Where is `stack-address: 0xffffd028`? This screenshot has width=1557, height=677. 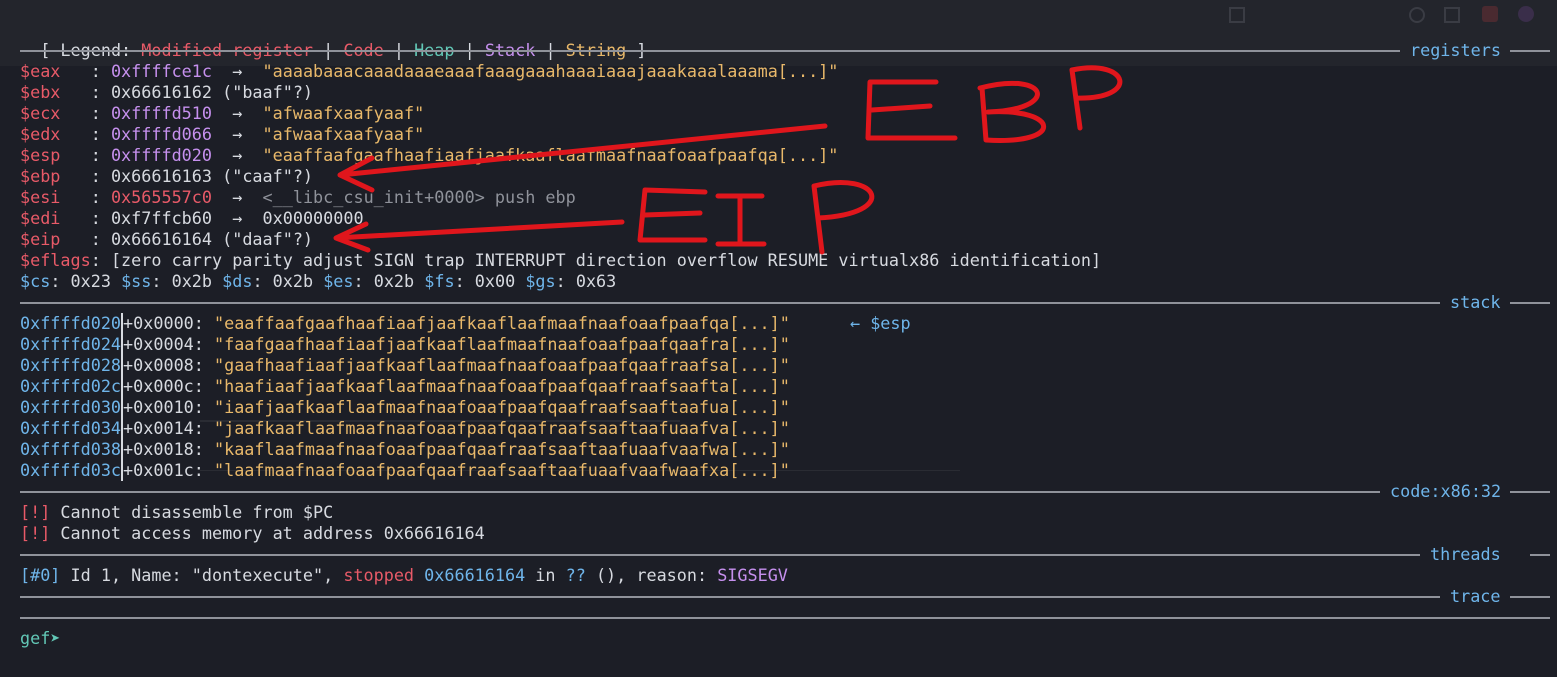
stack-address: 0xffffd028 is located at coordinates (72, 365).